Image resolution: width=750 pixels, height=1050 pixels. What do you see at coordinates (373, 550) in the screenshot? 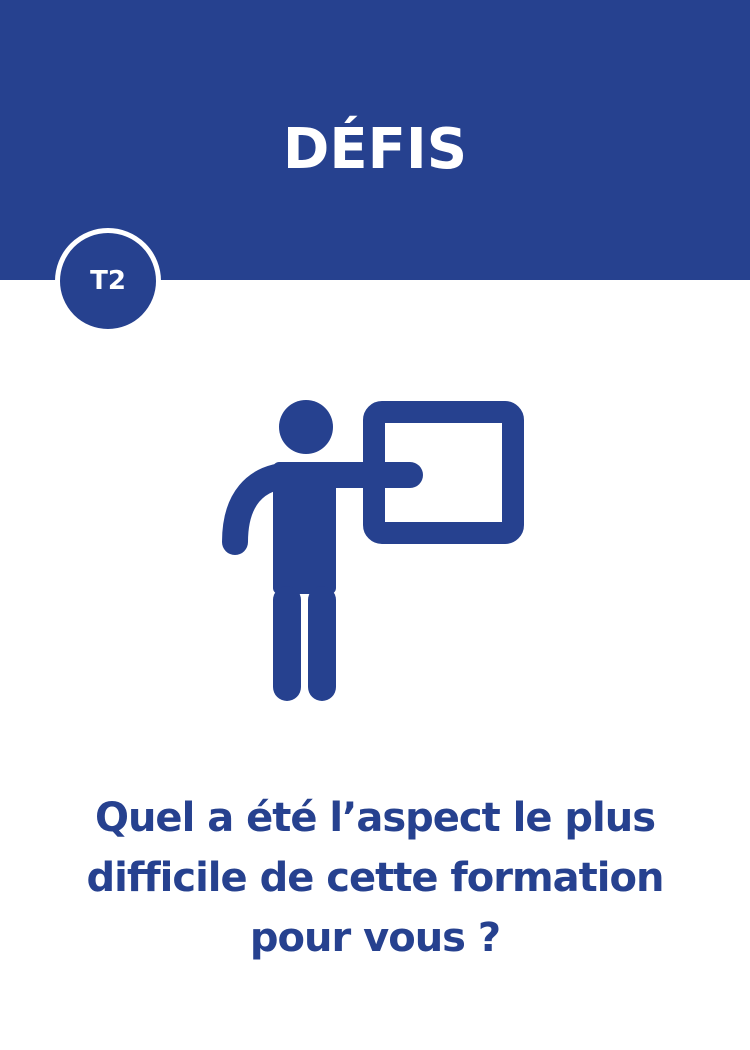
I see `presenter-at-board-icon` at bounding box center [373, 550].